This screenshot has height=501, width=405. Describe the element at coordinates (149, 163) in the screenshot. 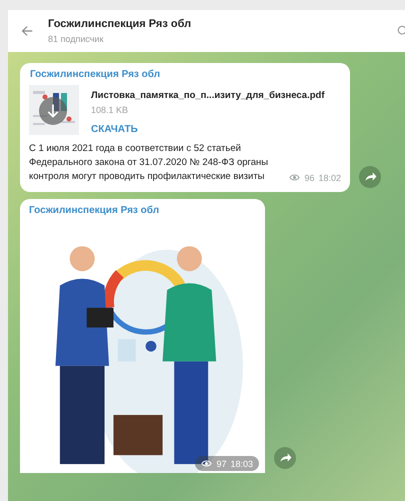

I see `message-text: С 1 июля 2021 года в соответствии с 52 статьей Федерального закона от 31.07.2020 № 248-ФЗ органы контроля могут проводить профилактические визиты` at that location.